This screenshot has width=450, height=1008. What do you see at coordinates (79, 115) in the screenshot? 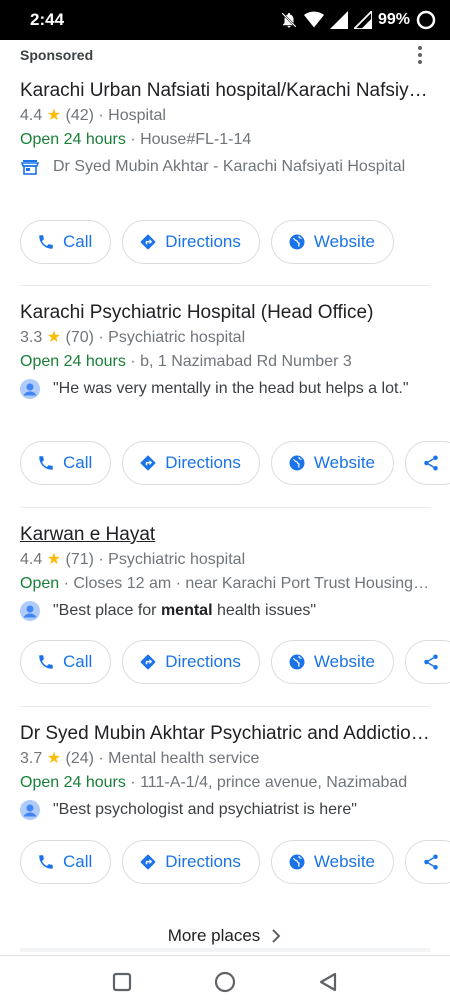
I see `review-count: (42)` at bounding box center [79, 115].